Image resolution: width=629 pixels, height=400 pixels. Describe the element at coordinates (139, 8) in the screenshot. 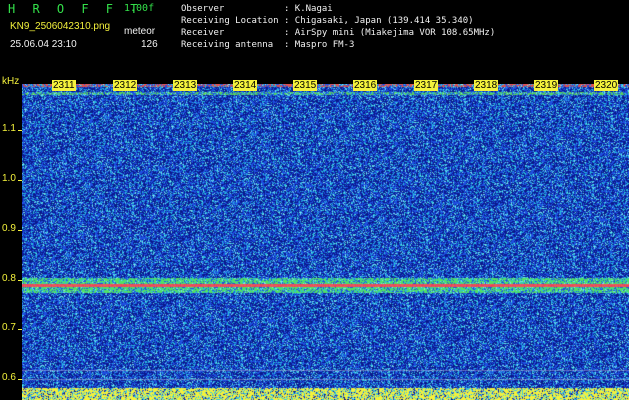

I see `app-version: 1.00f` at that location.